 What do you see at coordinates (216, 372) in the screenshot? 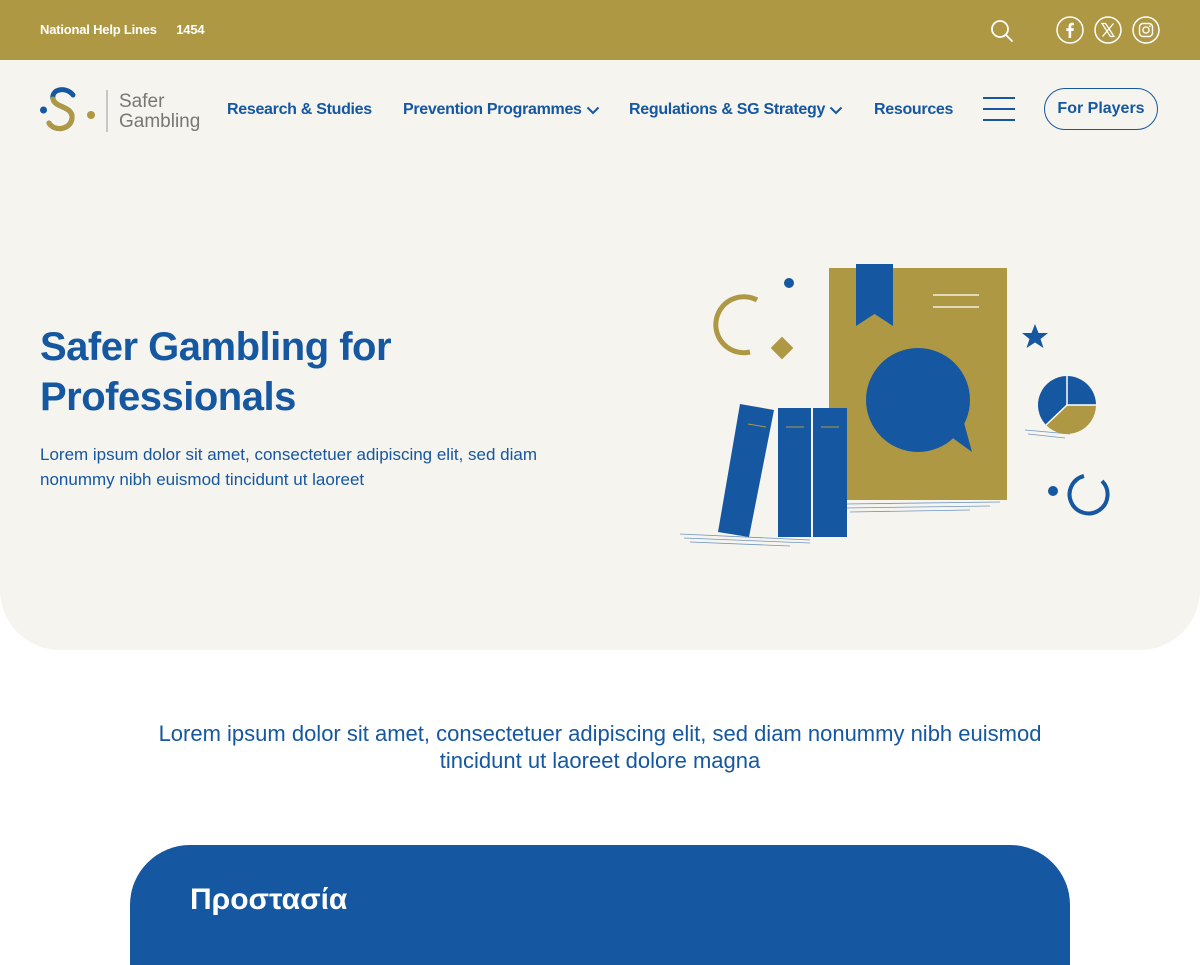
I see `hero-title: Safer Gambling for Professionals` at bounding box center [216, 372].